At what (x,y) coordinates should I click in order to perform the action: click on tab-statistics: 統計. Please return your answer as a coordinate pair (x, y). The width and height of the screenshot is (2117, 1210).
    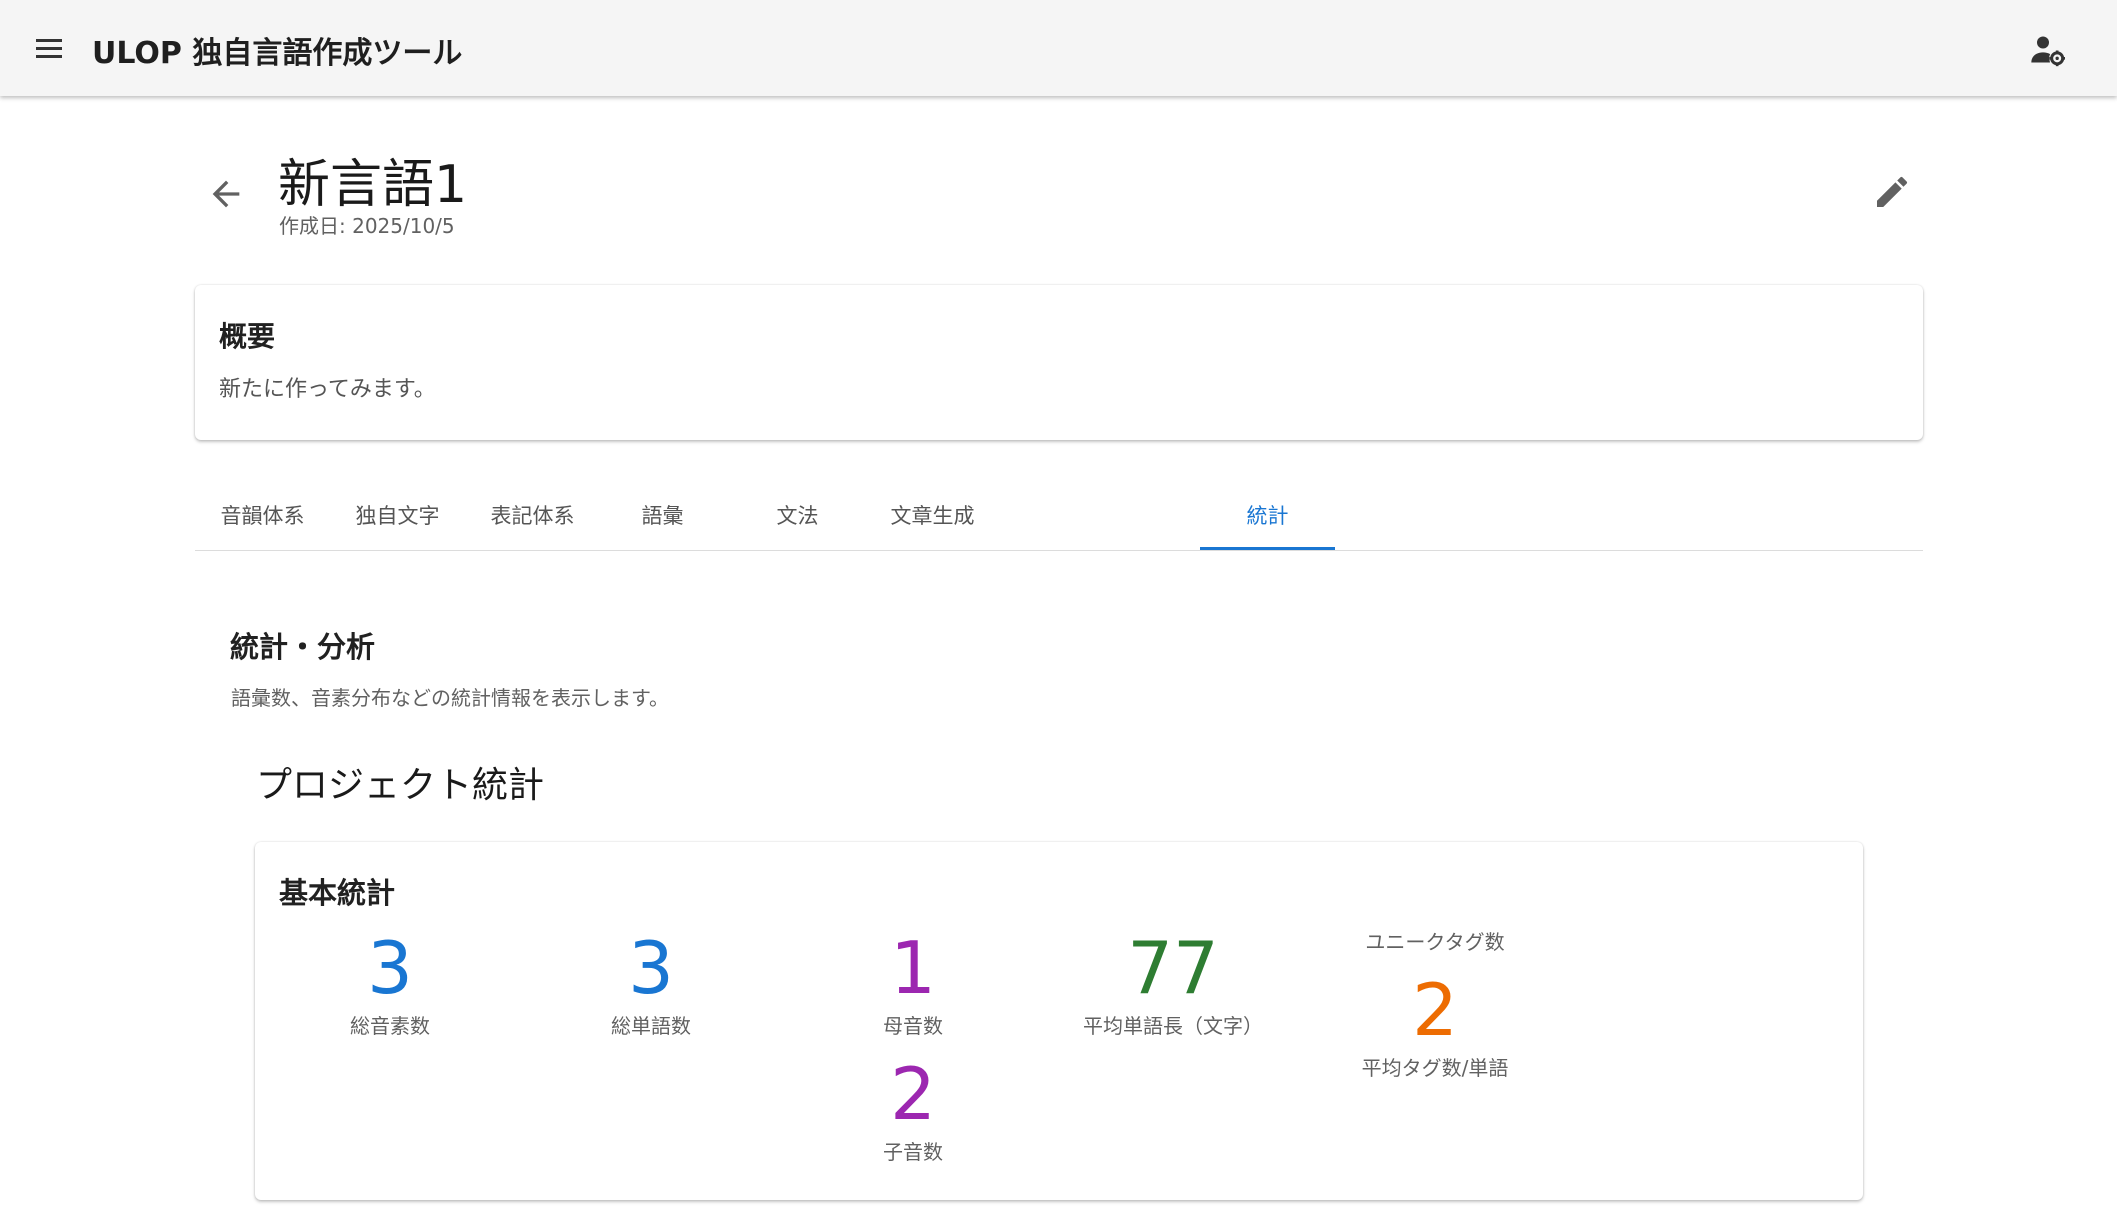
    Looking at the image, I should click on (1267, 515).